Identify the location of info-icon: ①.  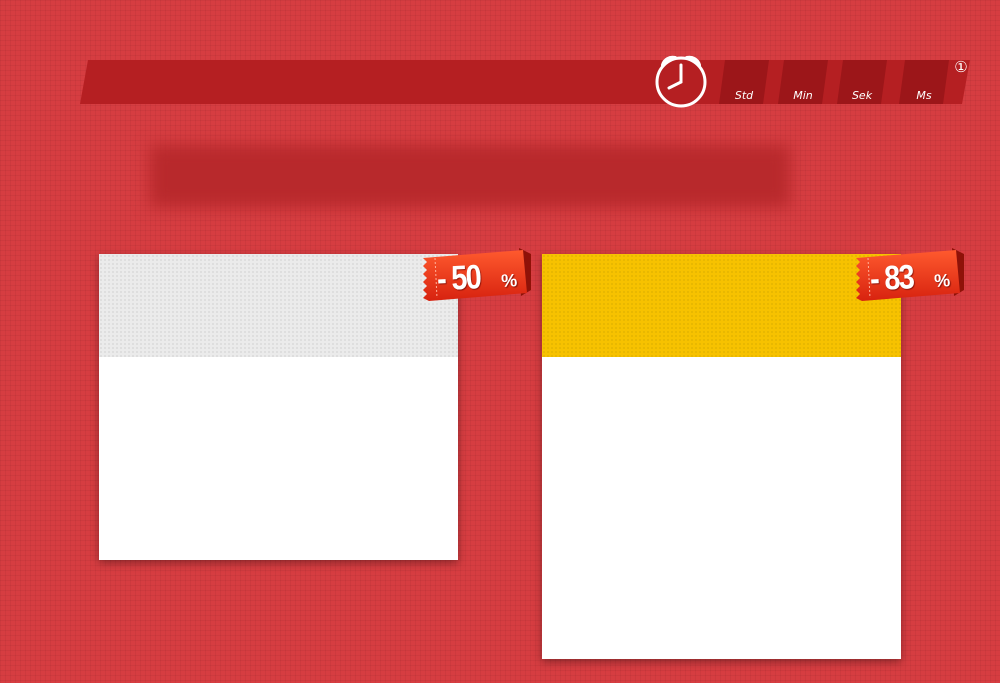
(961, 67).